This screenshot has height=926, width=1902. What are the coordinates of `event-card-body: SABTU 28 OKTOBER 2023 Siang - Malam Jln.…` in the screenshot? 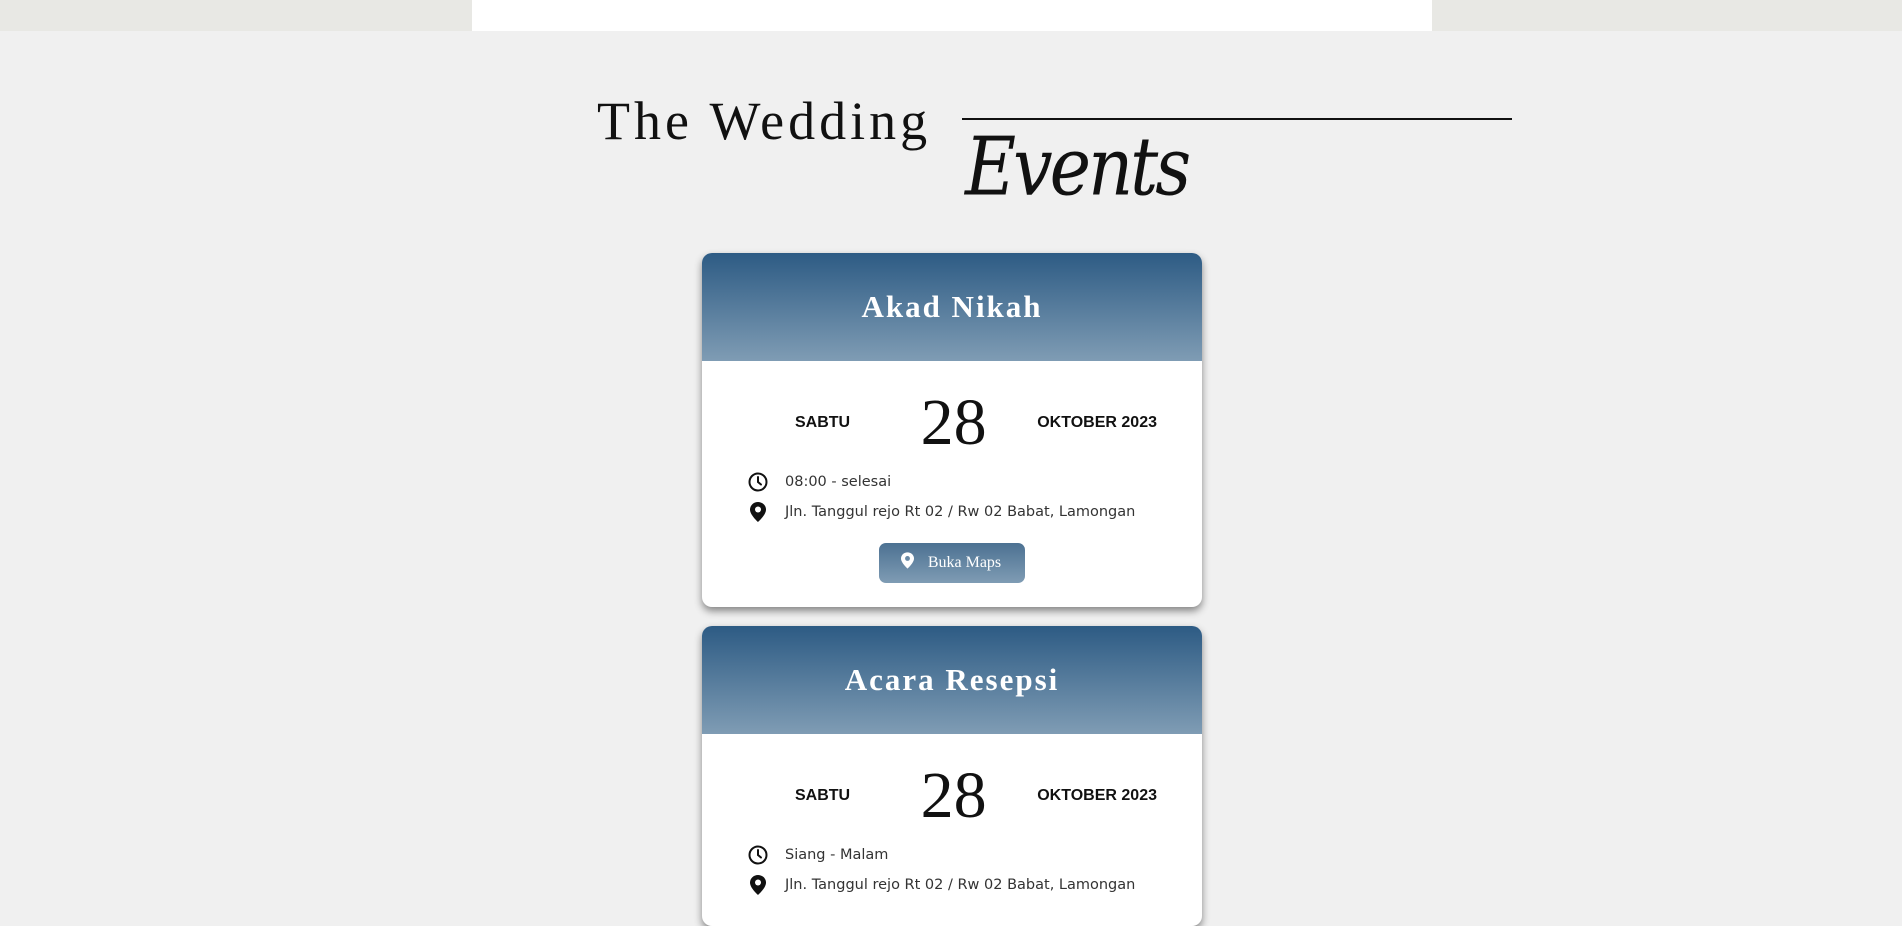 It's located at (952, 827).